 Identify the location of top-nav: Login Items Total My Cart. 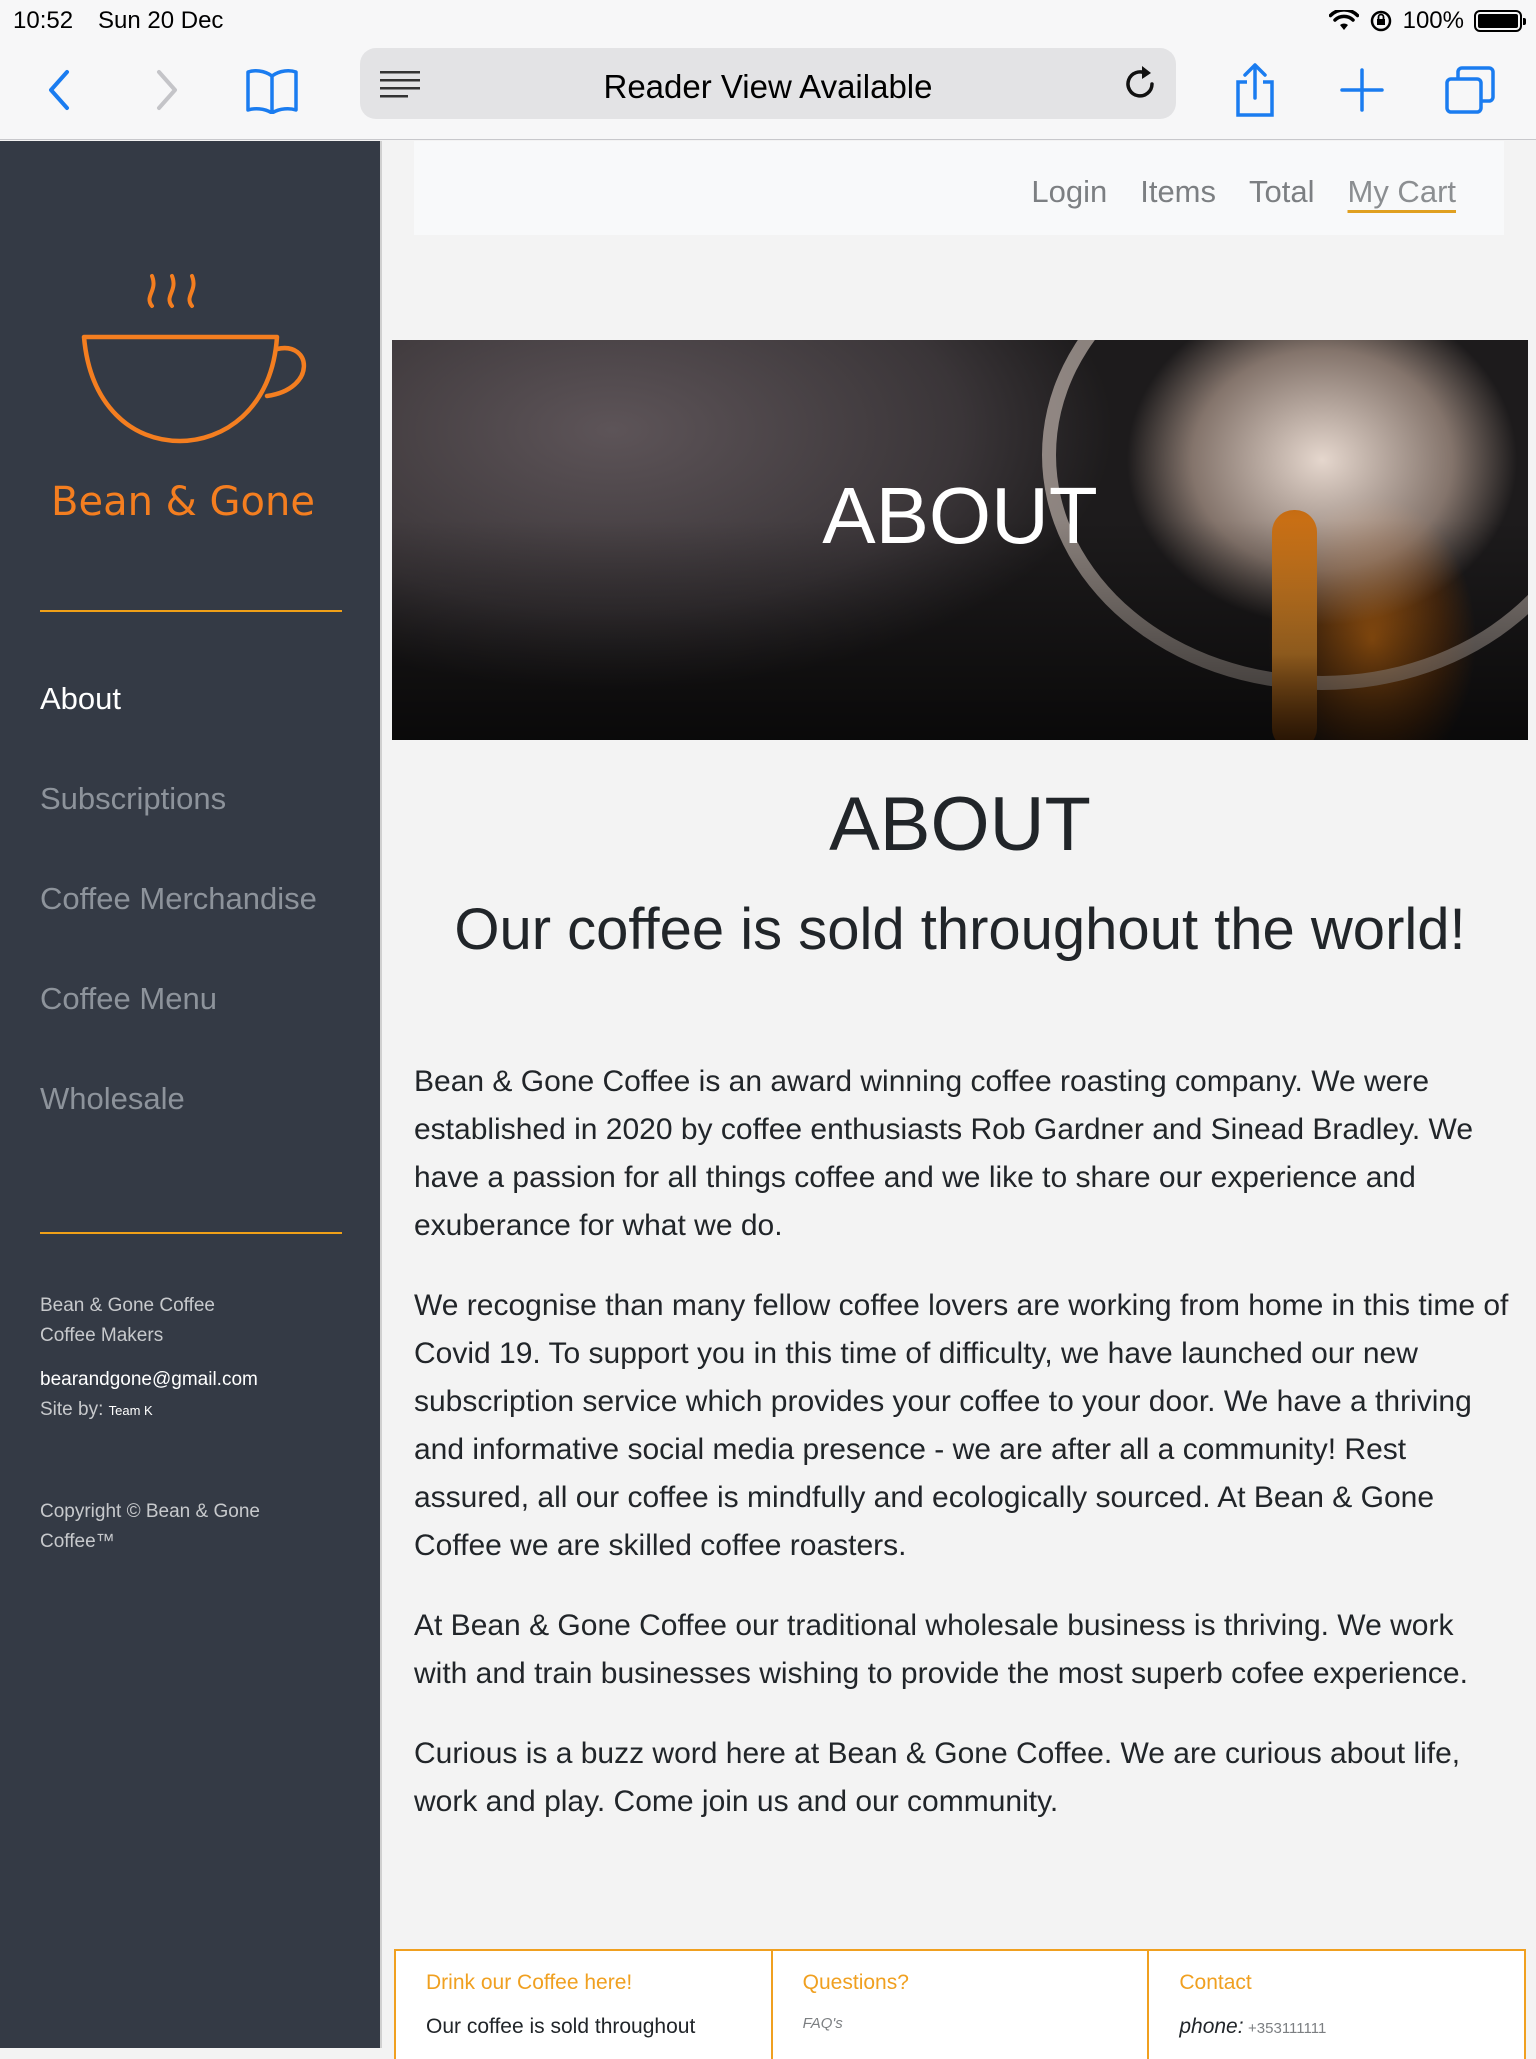
(959, 188).